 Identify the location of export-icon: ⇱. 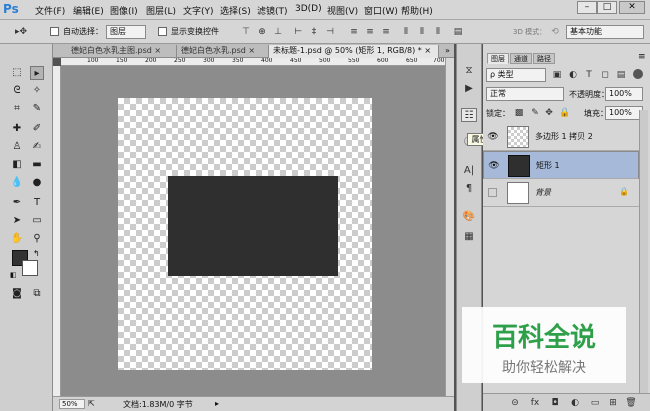
(91, 403).